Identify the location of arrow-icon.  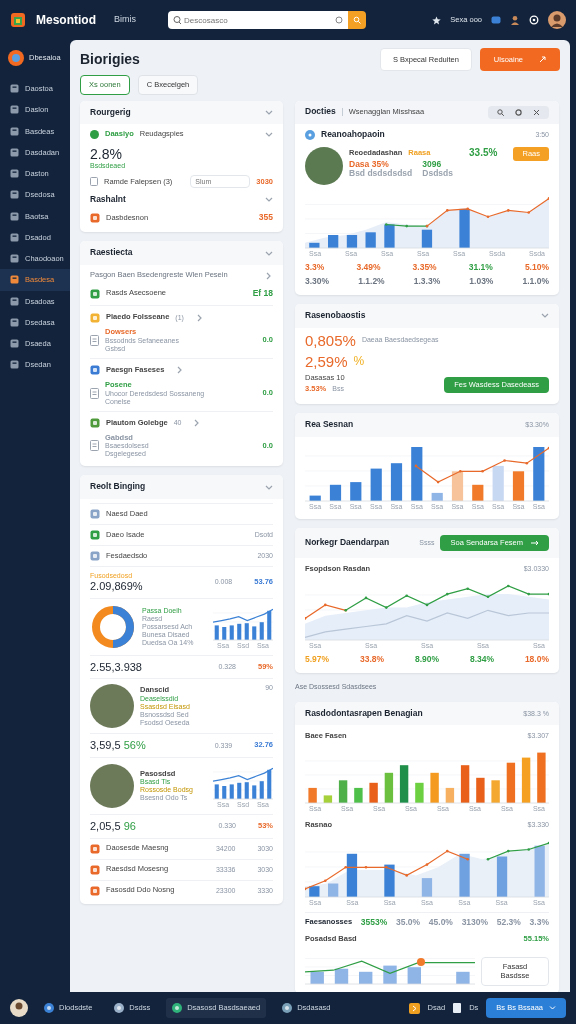
(535, 543).